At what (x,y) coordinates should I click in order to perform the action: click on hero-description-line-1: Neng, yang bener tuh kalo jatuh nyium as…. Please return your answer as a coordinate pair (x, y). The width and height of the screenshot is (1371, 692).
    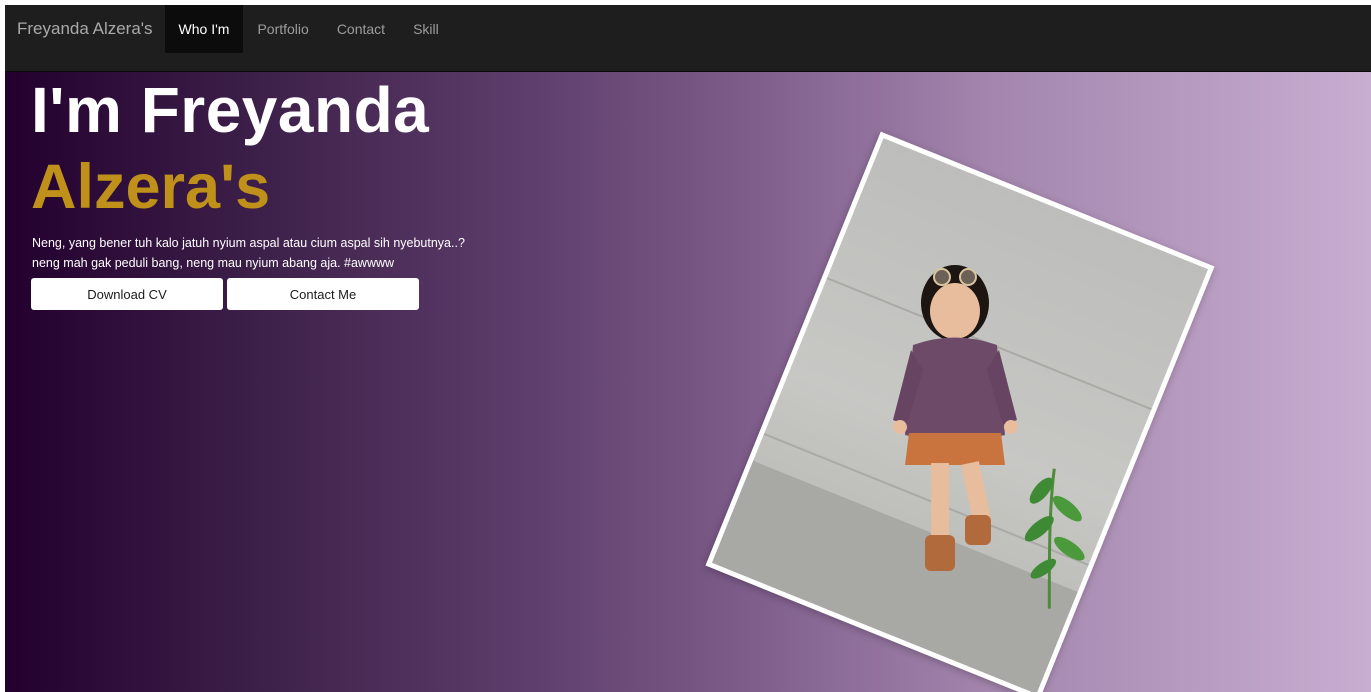
    Looking at the image, I should click on (248, 243).